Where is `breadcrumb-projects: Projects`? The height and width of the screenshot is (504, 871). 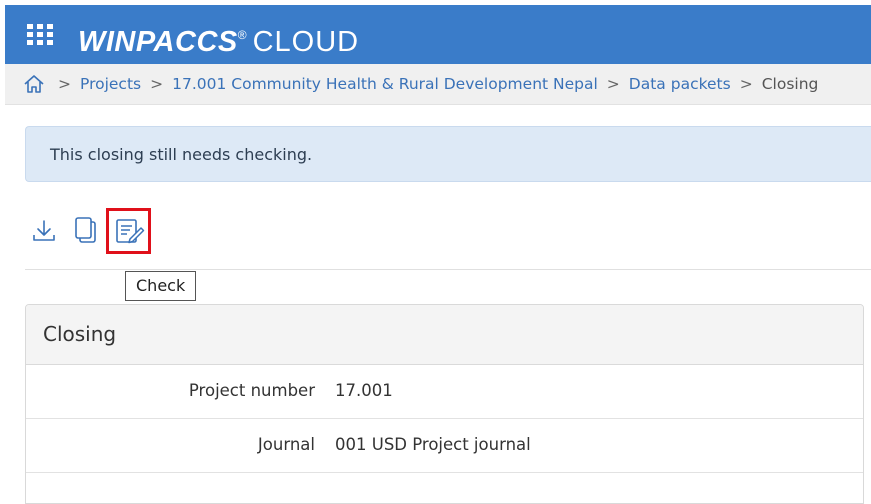 breadcrumb-projects: Projects is located at coordinates (110, 84).